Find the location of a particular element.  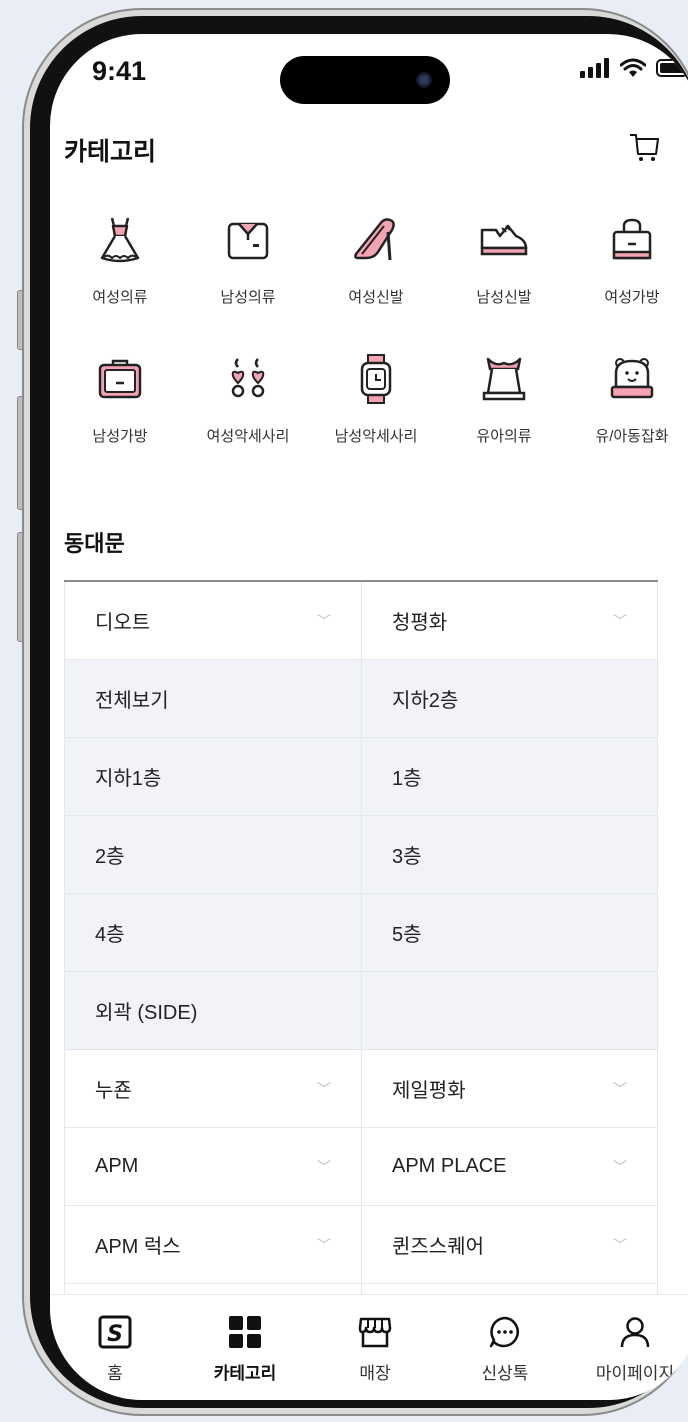

market-dropdown: 누죤 ﹀ is located at coordinates (212, 1088).